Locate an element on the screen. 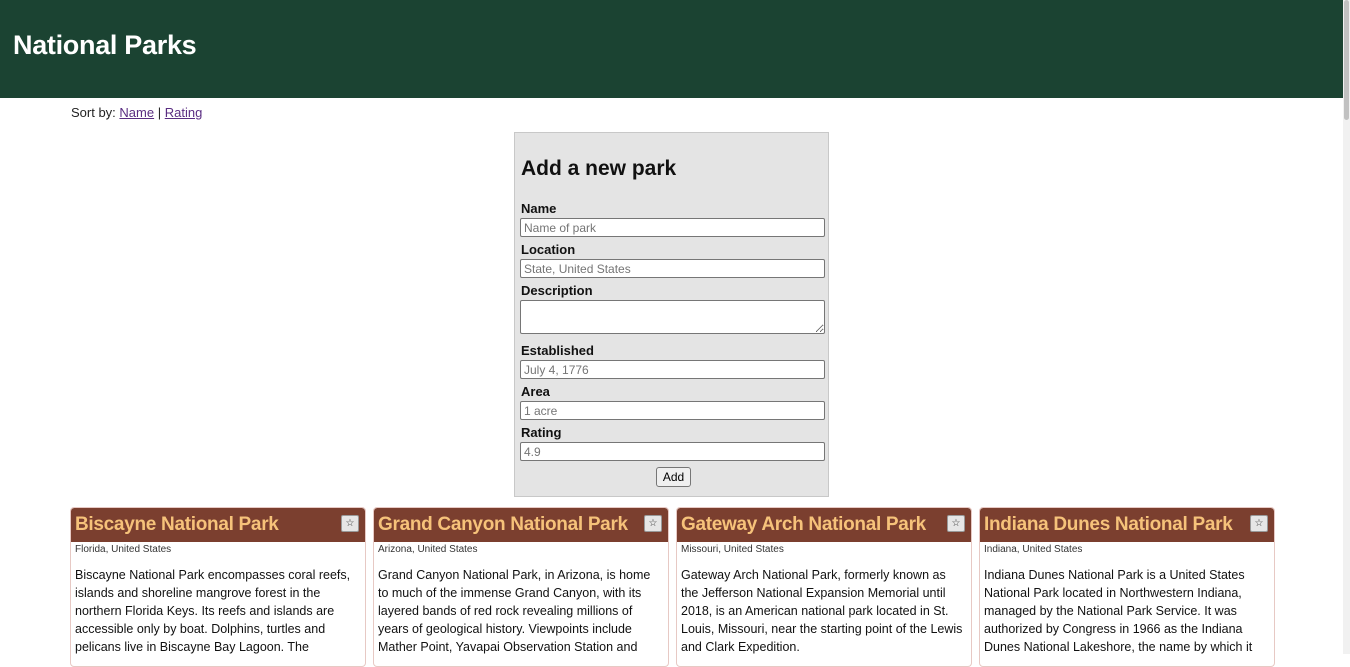 The image size is (1350, 667). park-location: Missouri, United States is located at coordinates (732, 549).